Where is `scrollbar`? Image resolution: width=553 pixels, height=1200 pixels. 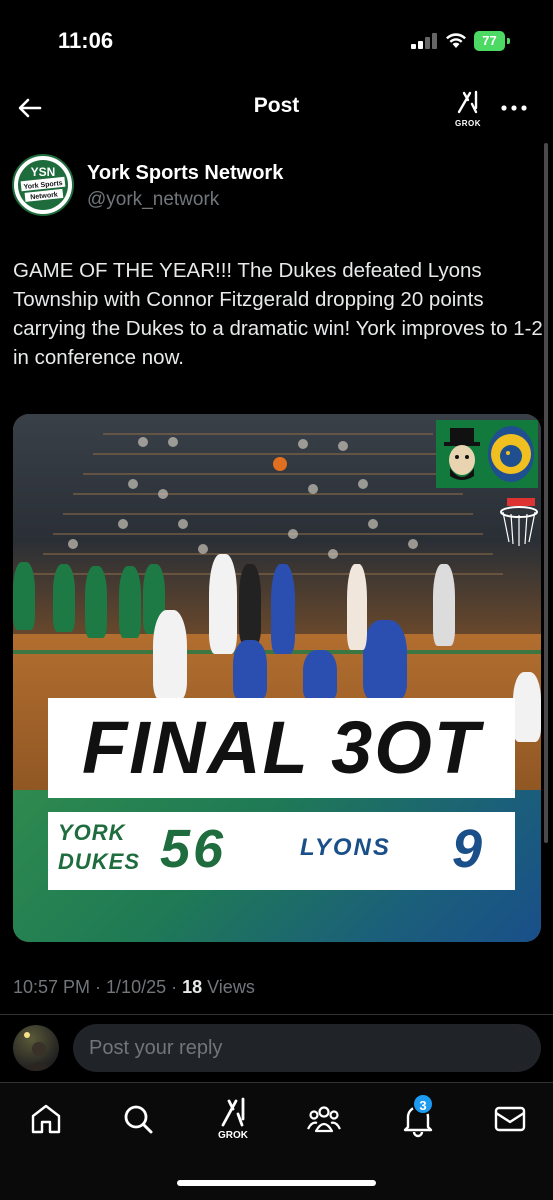 scrollbar is located at coordinates (546, 493).